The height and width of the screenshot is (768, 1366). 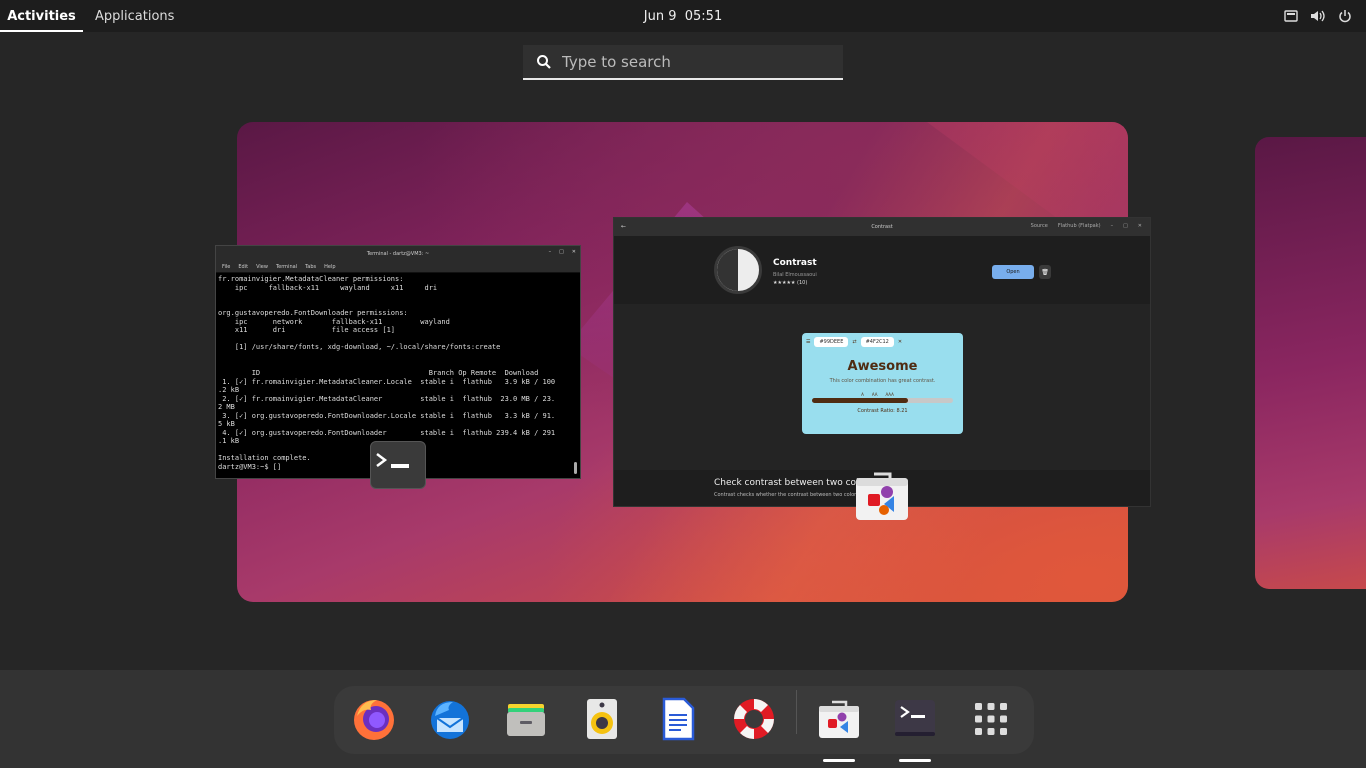 I want to click on menu-help: Help, so click(x=329, y=267).